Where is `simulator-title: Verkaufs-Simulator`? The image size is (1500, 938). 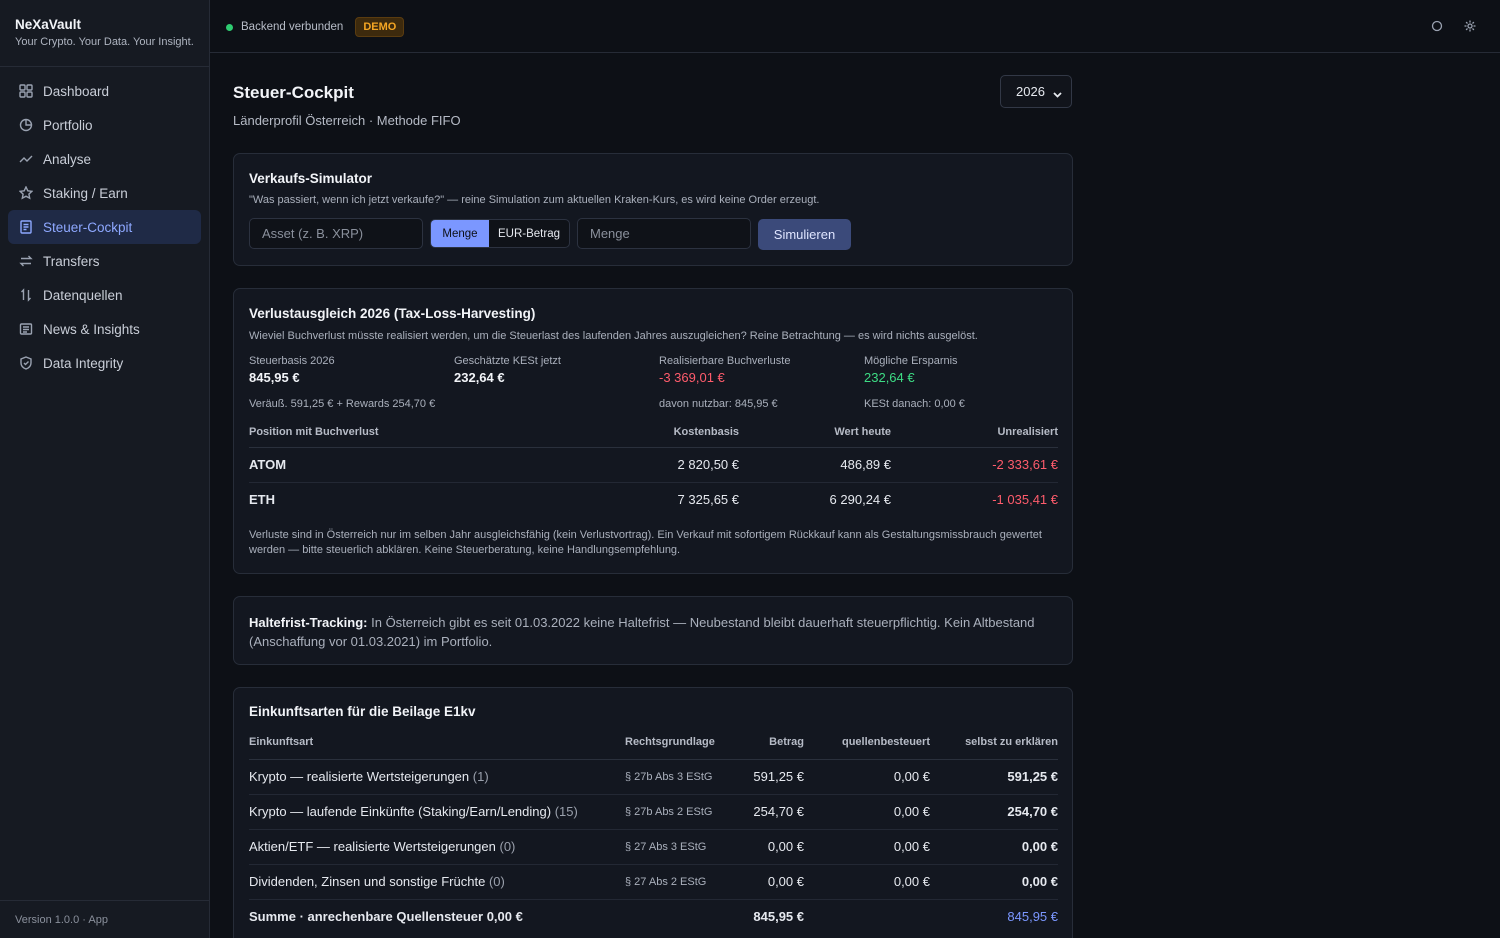
simulator-title: Verkaufs-Simulator is located at coordinates (311, 178).